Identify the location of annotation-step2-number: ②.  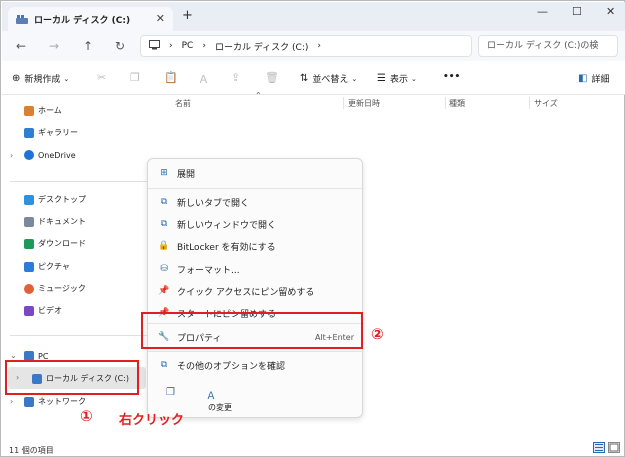
(377, 334).